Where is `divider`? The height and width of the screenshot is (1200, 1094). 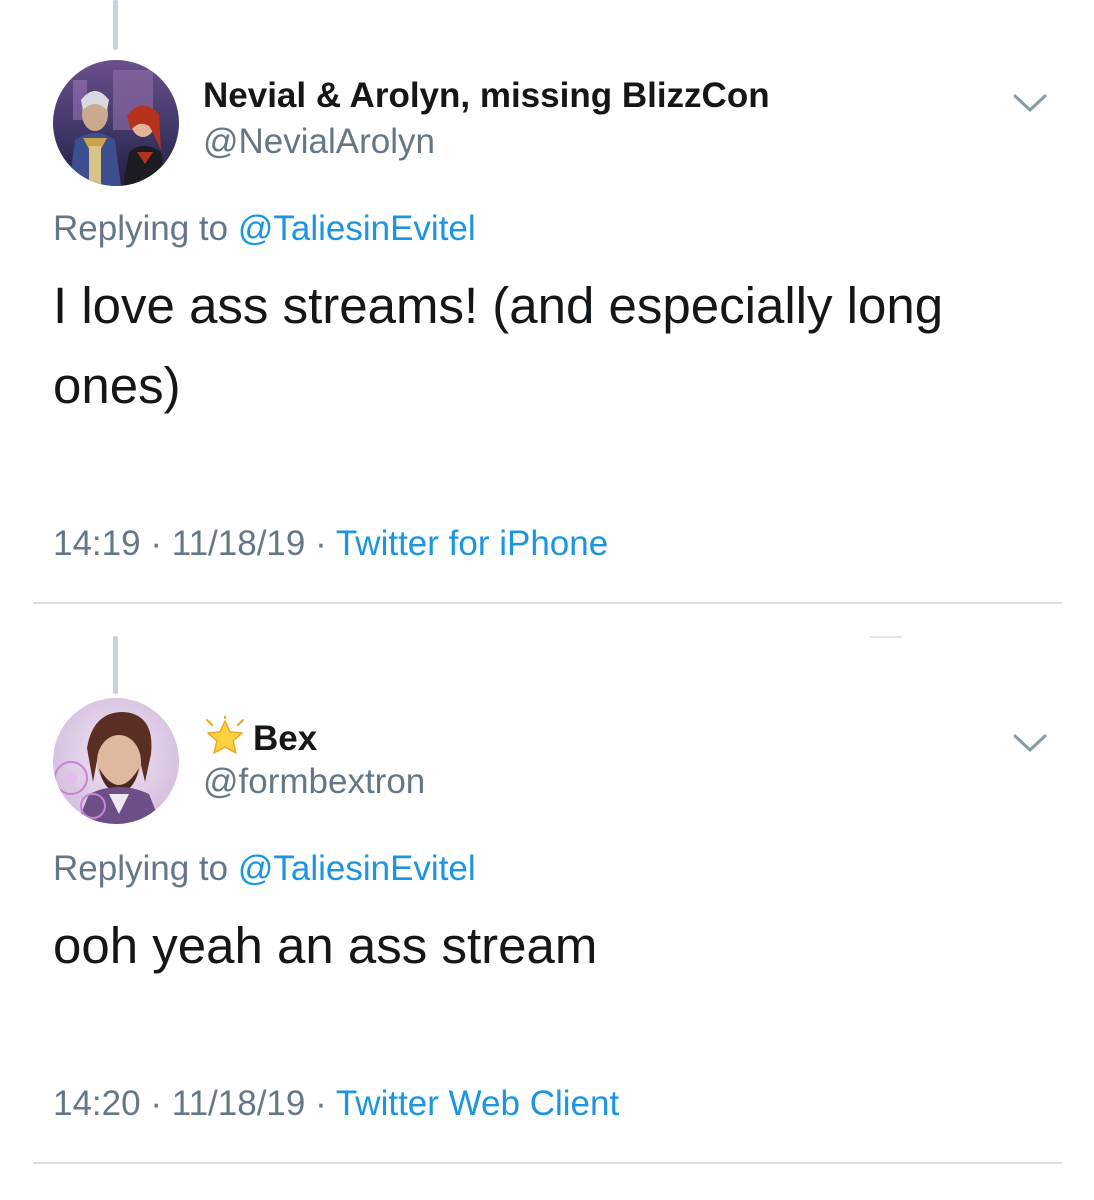 divider is located at coordinates (547, 1163).